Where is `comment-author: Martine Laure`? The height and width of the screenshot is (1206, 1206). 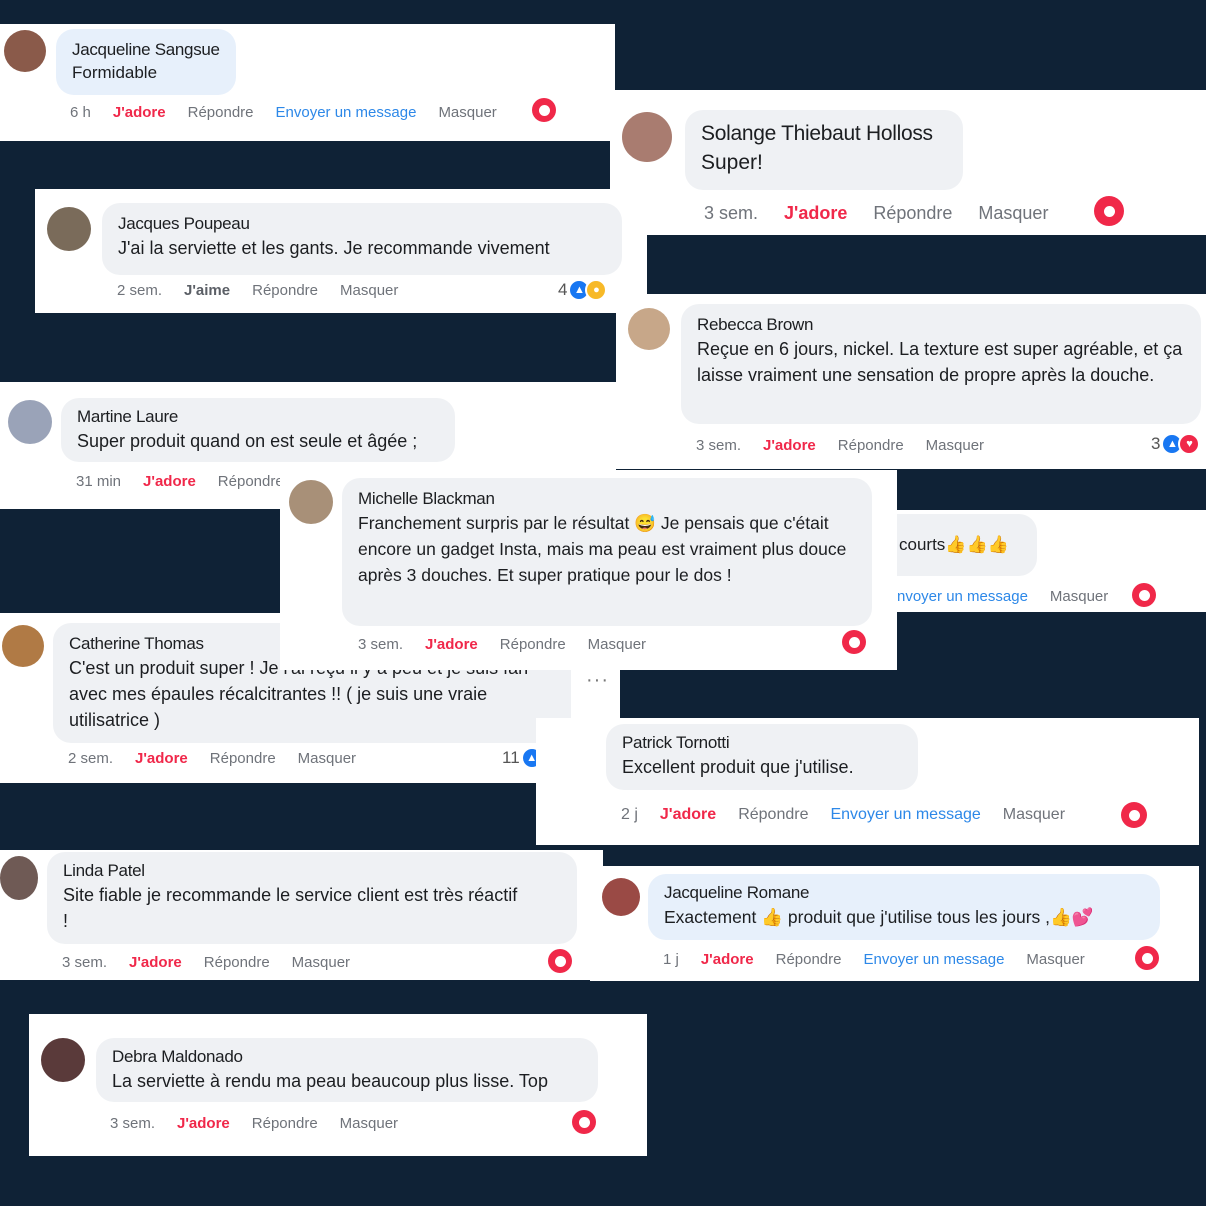 comment-author: Martine Laure is located at coordinates (258, 417).